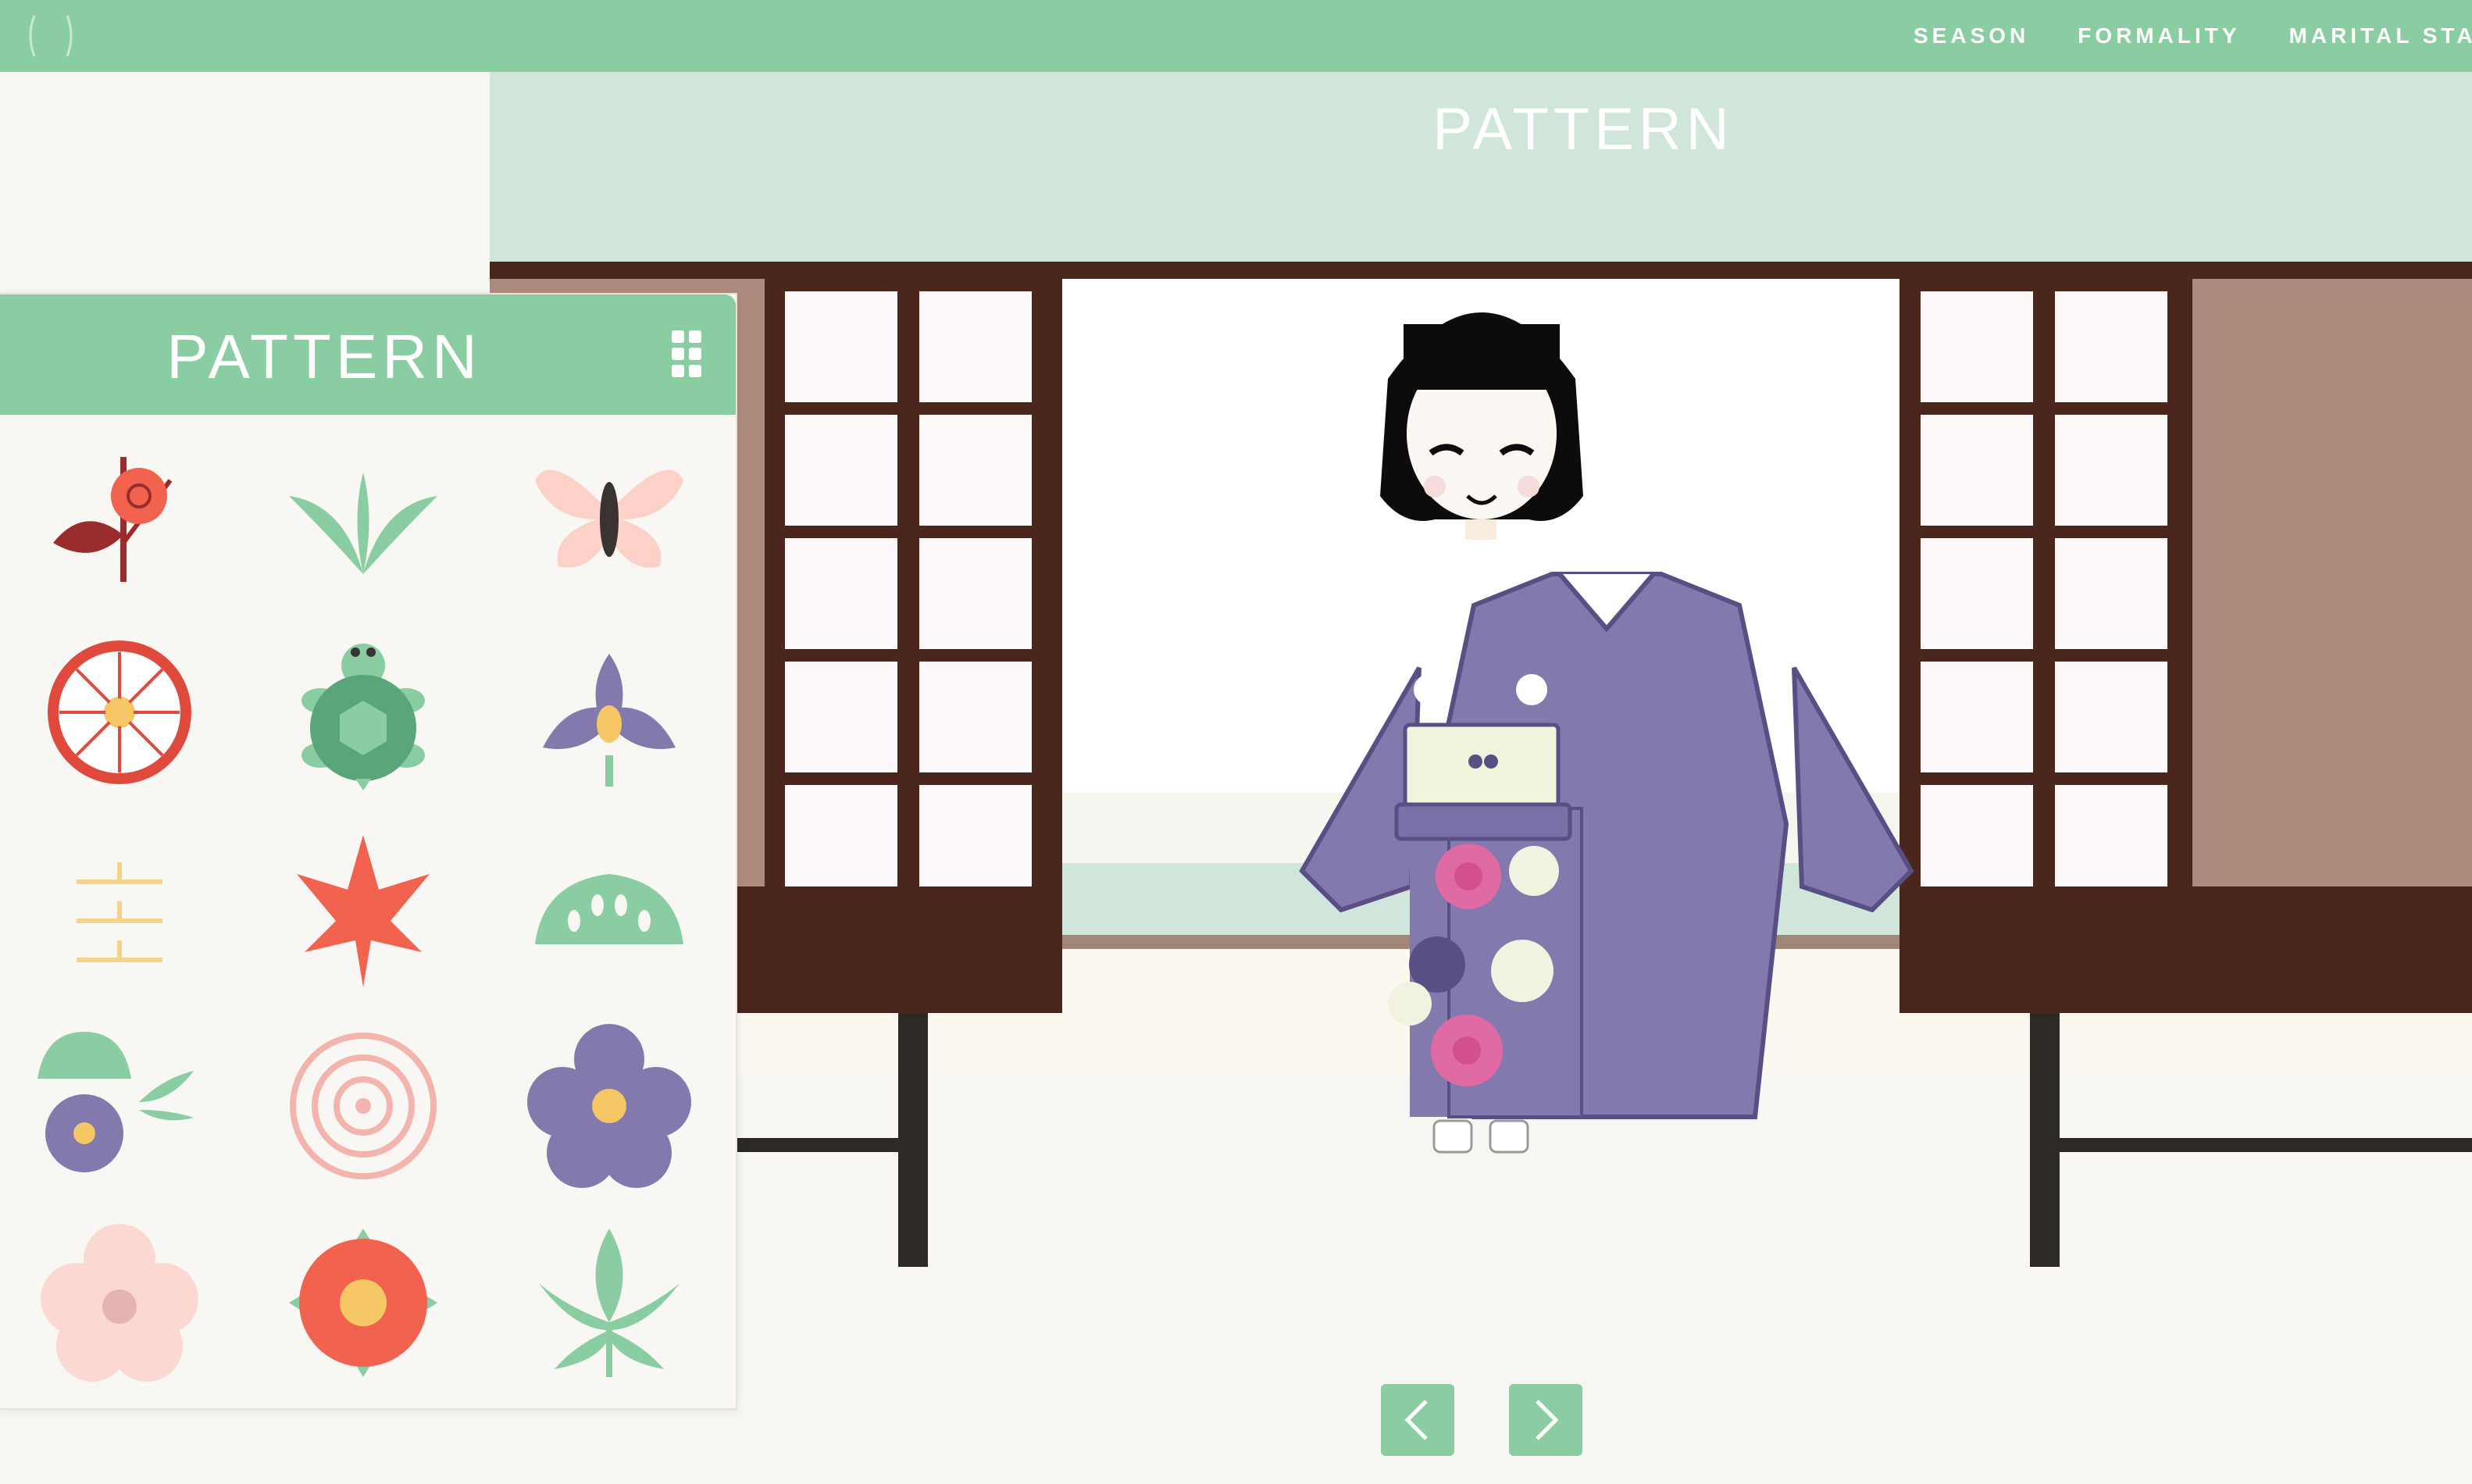  Describe the element at coordinates (324, 356) in the screenshot. I see `pattern-panel-title: PATTERN` at that location.